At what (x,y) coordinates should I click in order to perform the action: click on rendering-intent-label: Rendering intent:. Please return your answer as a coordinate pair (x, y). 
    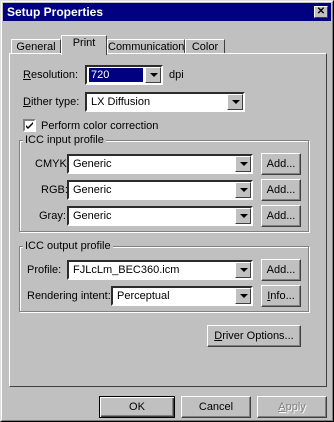
    Looking at the image, I should click on (69, 296).